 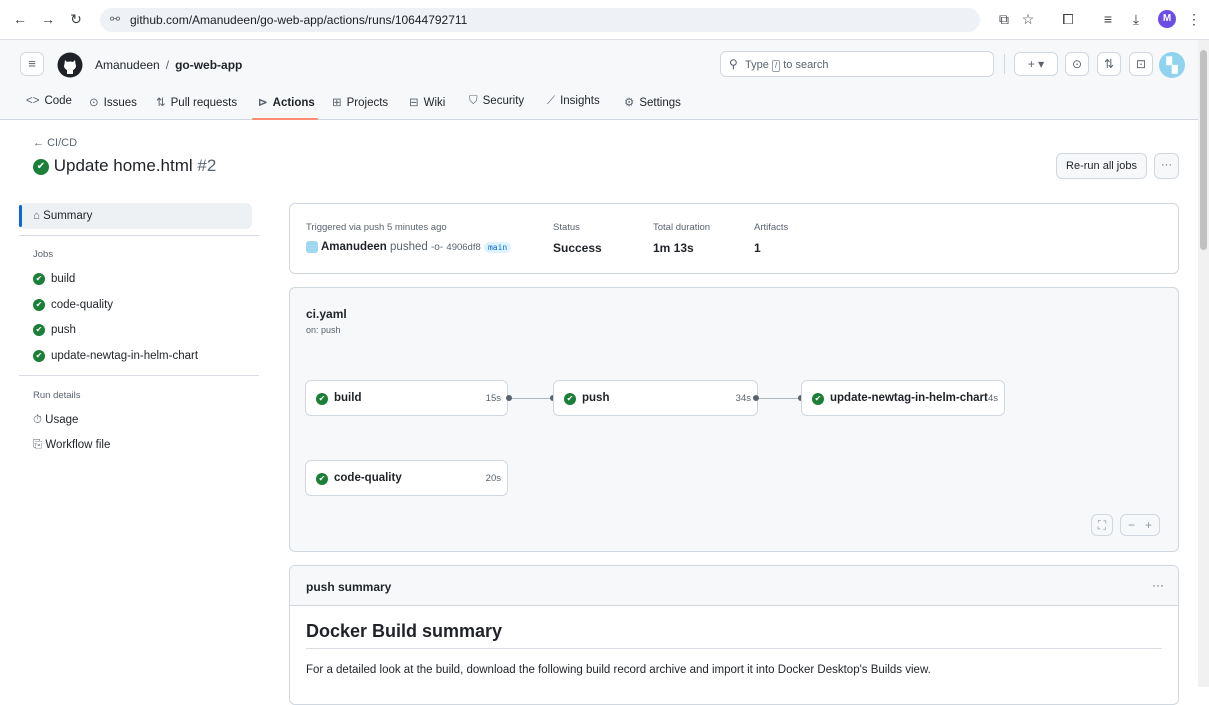 I want to click on sidebar-job-update-newtag: ✔ update-newtag-in-helm-chart, so click(x=115, y=356).